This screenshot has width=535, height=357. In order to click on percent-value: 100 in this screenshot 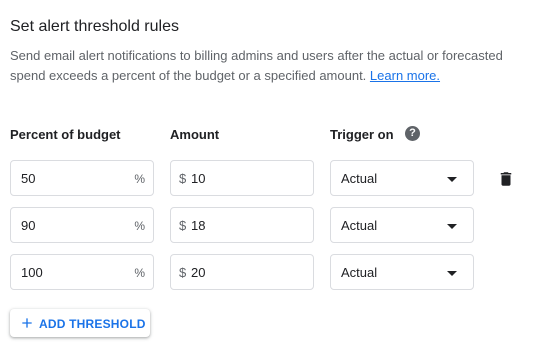, I will do `click(32, 272)`.